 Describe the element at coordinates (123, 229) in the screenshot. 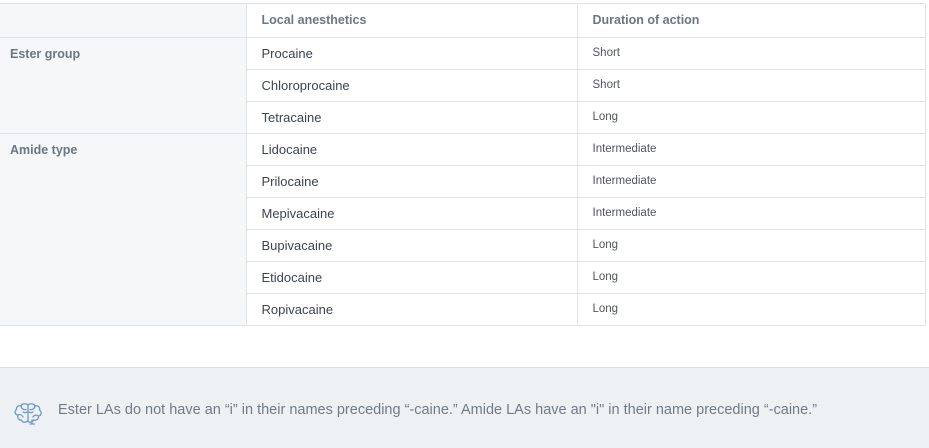

I see `group-label-amide: Amide type` at that location.